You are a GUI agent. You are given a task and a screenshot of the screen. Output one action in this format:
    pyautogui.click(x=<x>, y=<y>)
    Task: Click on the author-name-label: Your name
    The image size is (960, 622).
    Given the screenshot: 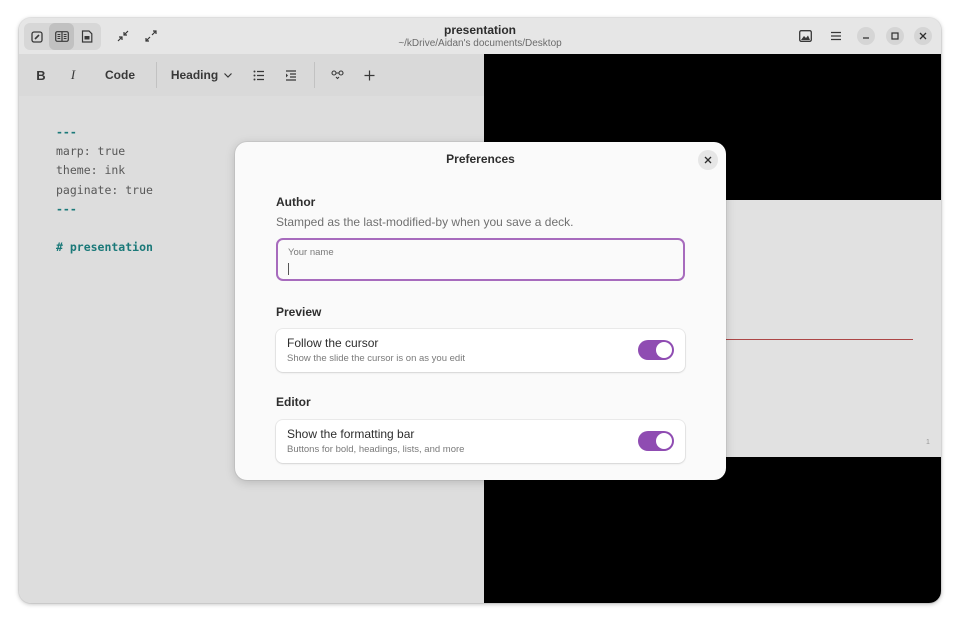 What is the action you would take?
    pyautogui.click(x=311, y=252)
    